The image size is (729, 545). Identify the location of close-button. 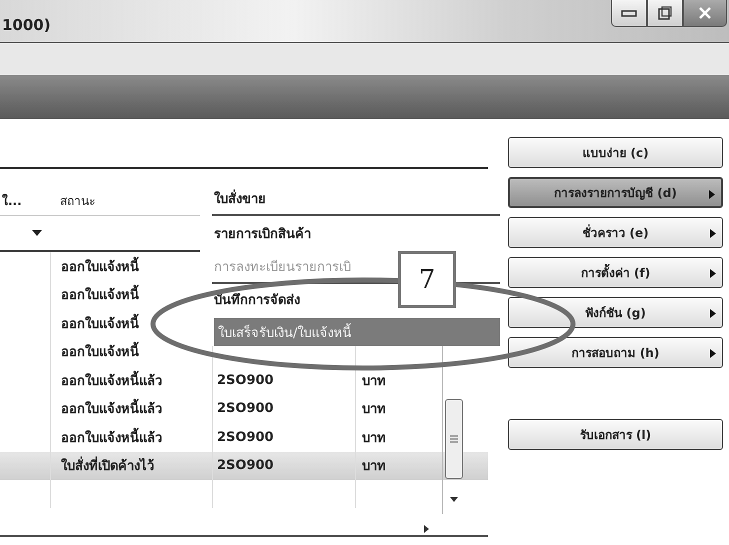
(705, 13).